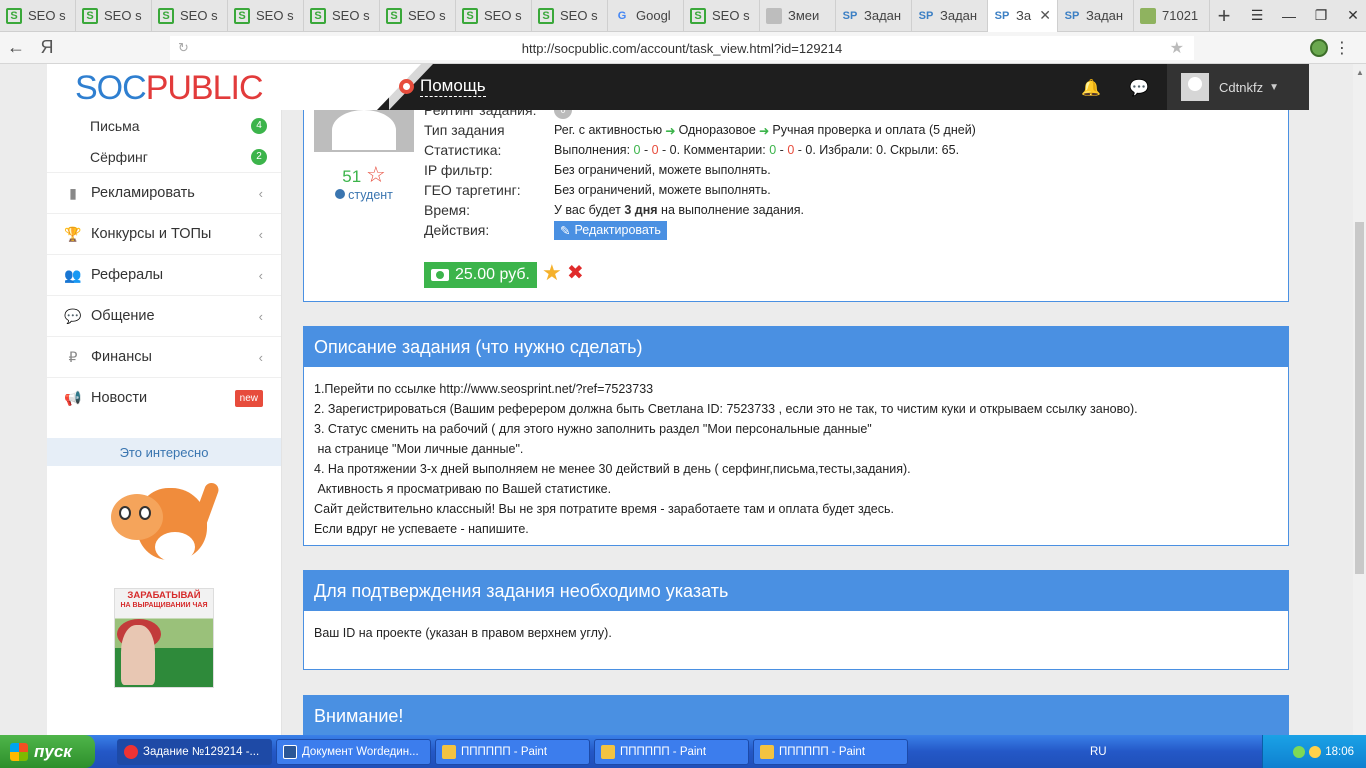  What do you see at coordinates (1319, 48) in the screenshot?
I see `globe-icon` at bounding box center [1319, 48].